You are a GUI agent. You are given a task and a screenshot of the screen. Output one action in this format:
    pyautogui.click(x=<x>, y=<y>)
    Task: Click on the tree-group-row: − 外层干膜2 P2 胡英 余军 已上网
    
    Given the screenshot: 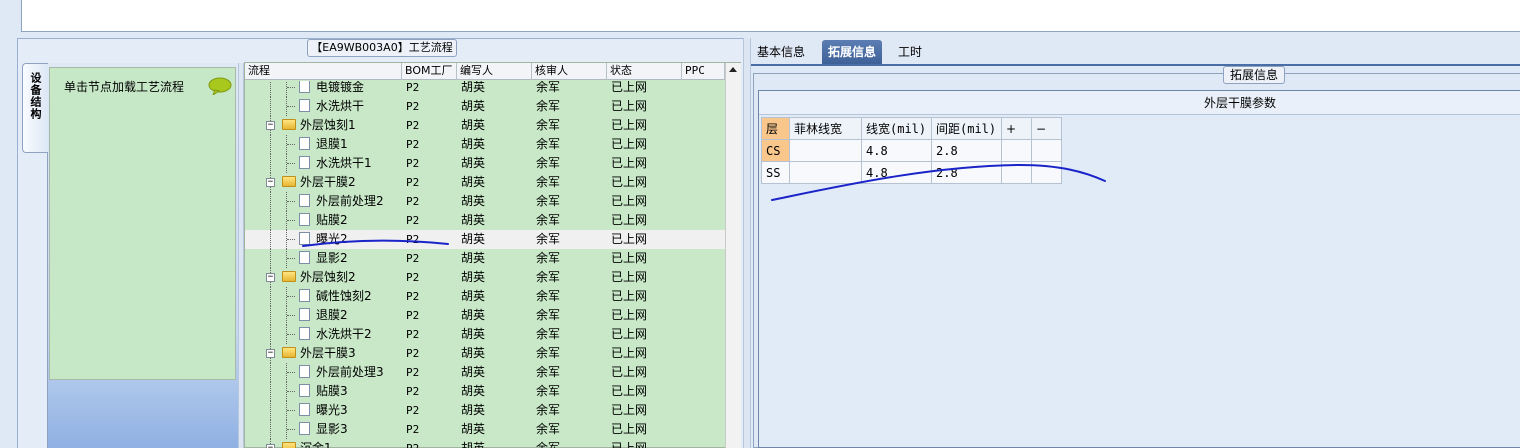 What is the action you would take?
    pyautogui.click(x=485, y=182)
    